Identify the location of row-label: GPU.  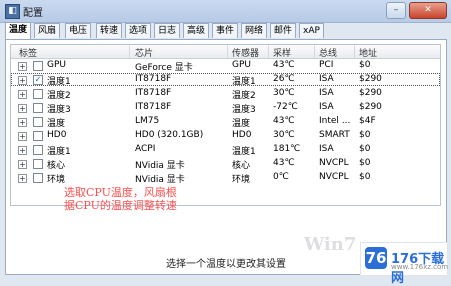
(56, 65).